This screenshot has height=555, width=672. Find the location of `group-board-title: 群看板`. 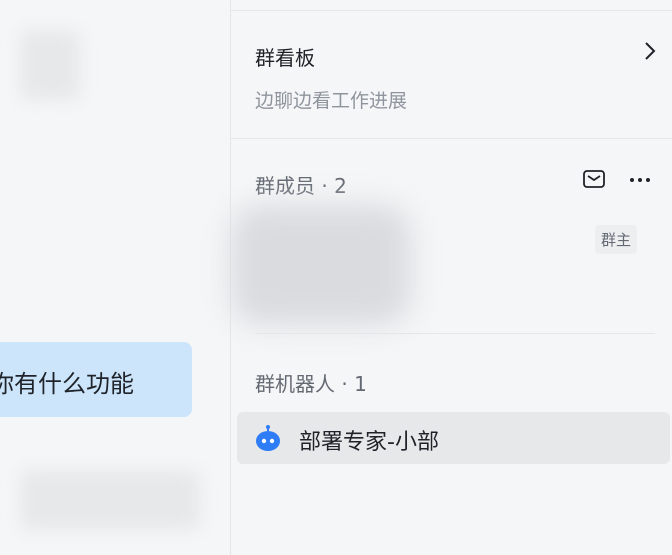

group-board-title: 群看板 is located at coordinates (285, 58).